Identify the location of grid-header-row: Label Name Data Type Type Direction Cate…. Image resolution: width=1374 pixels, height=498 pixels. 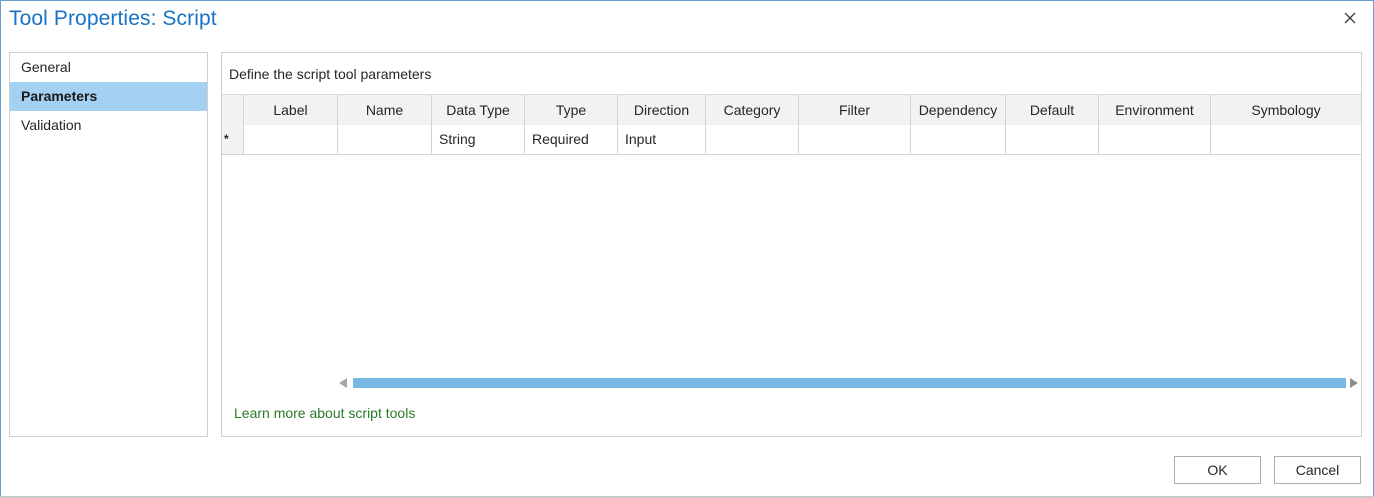
(791, 110).